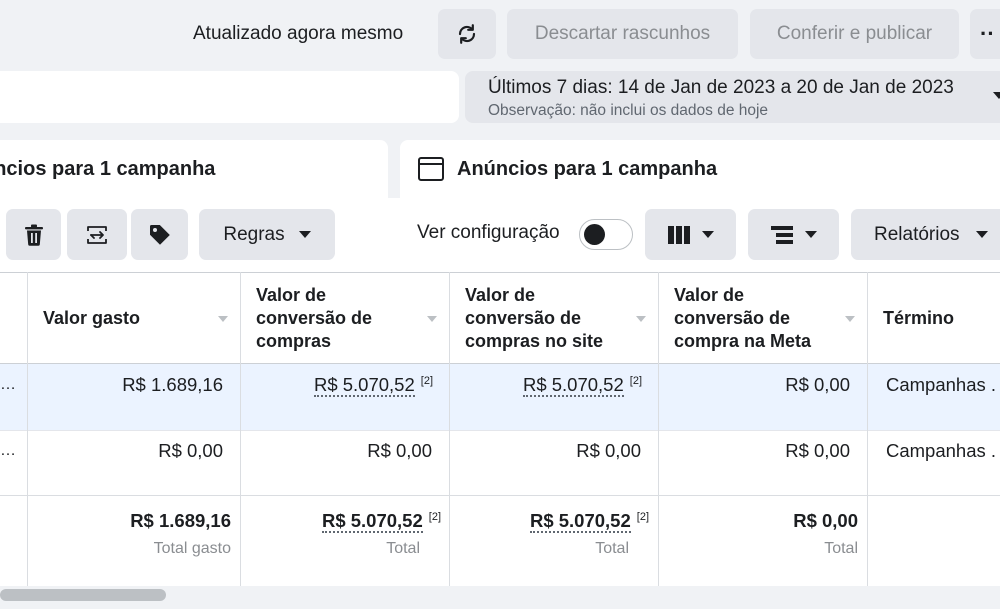  I want to click on columns-dropdown, so click(690, 234).